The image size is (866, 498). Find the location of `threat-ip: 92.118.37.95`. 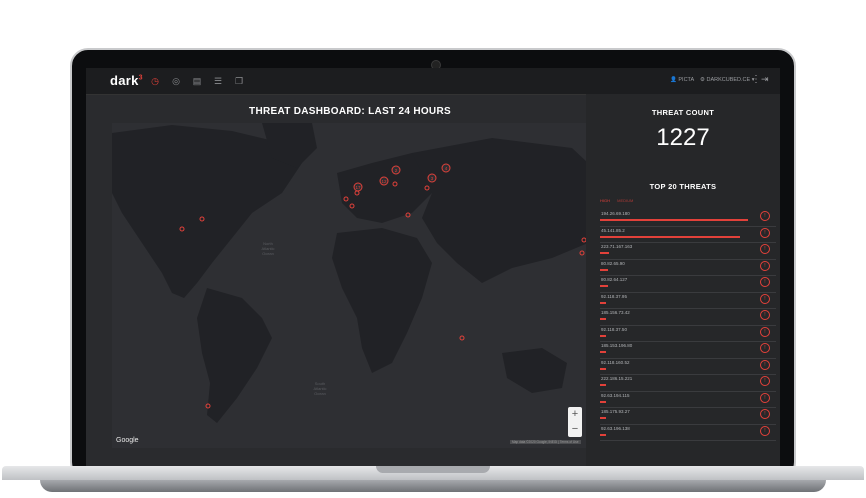

threat-ip: 92.118.37.95 is located at coordinates (614, 296).